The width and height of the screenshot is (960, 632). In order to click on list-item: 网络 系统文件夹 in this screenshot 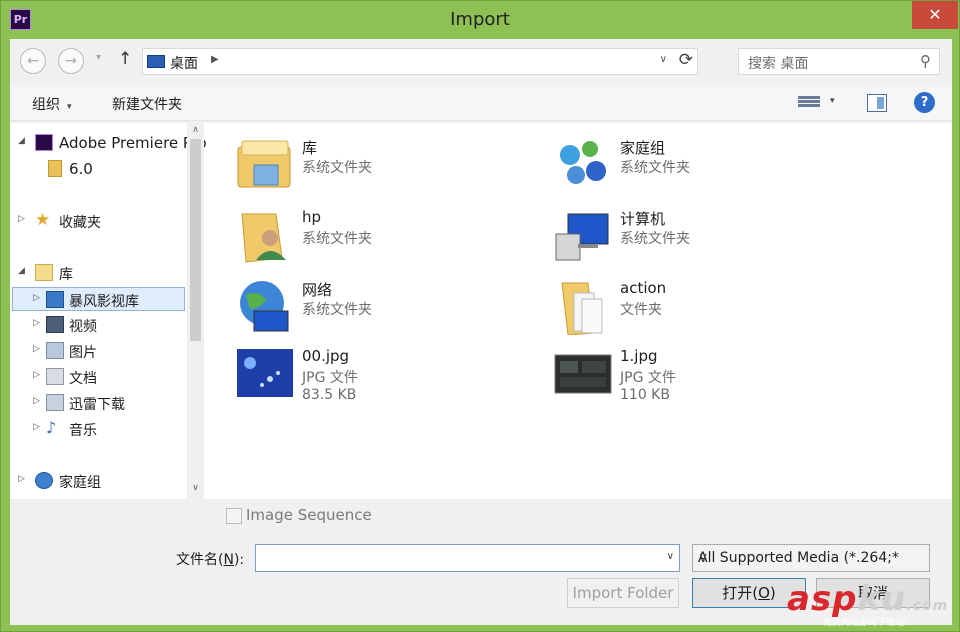, I will do `click(386, 312)`.